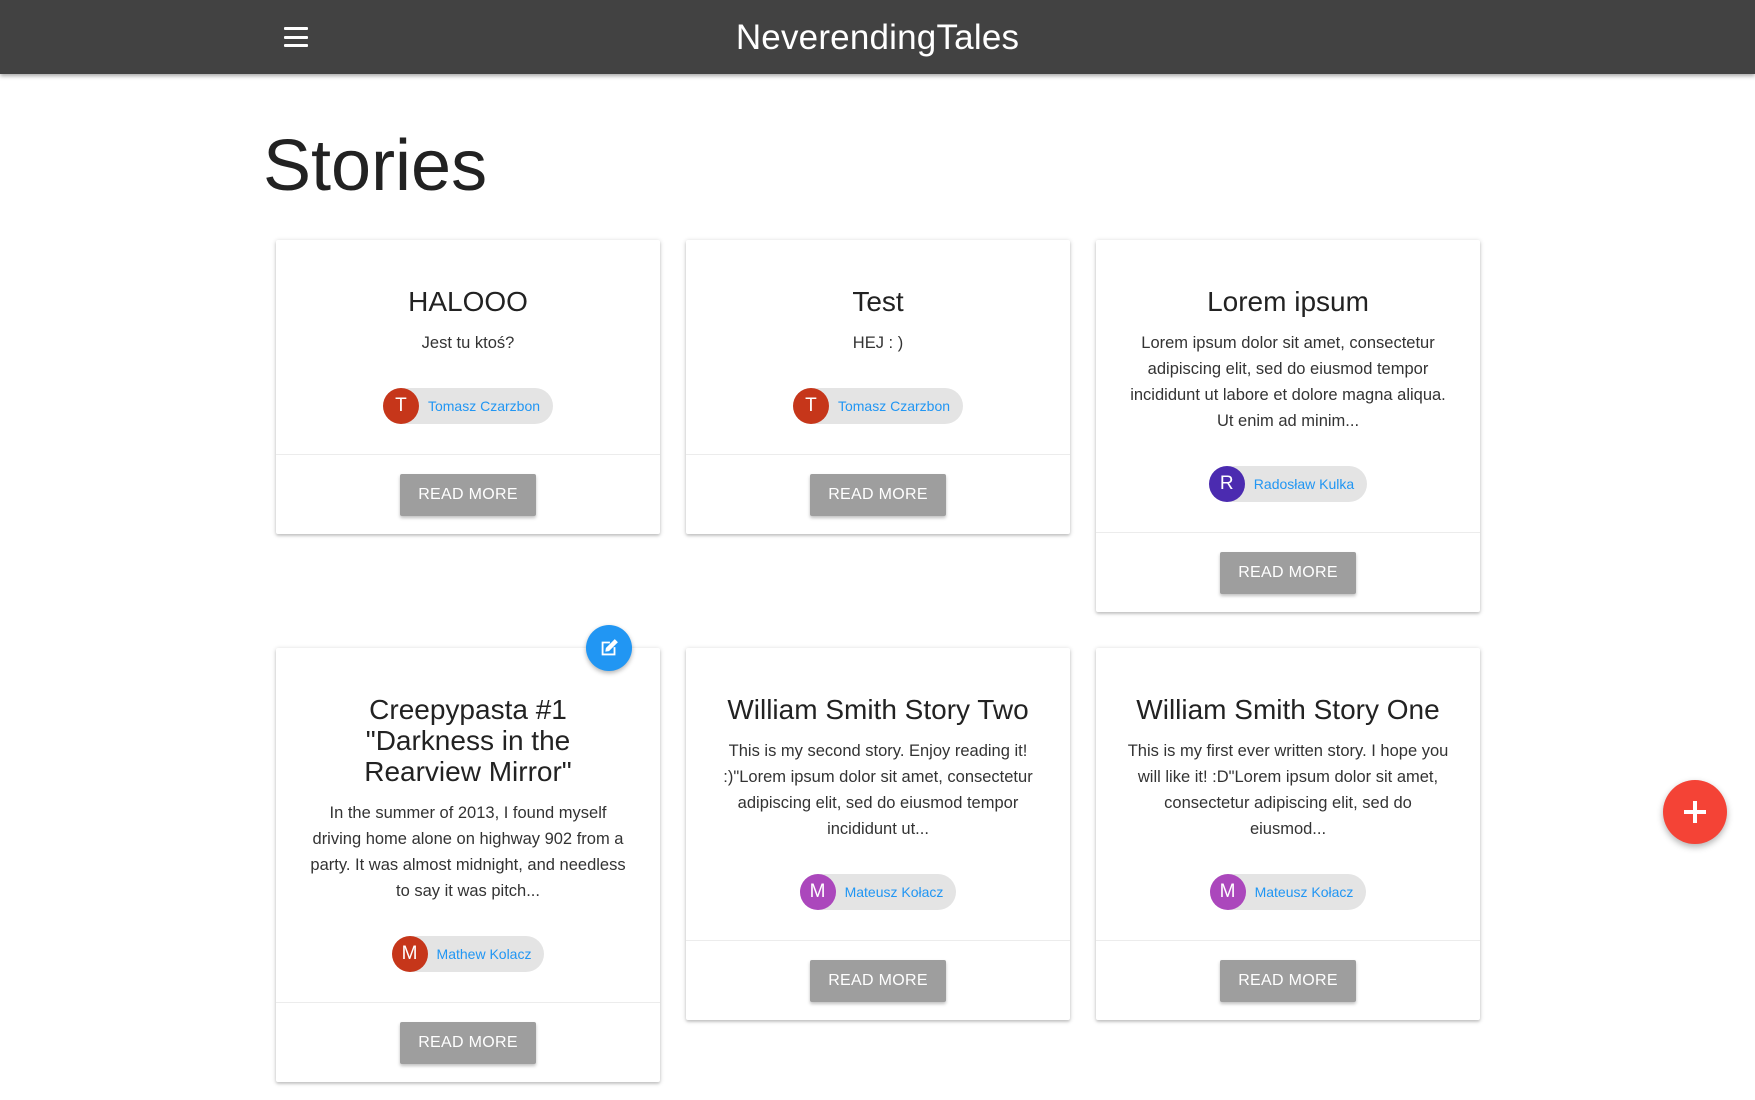  What do you see at coordinates (1304, 484) in the screenshot?
I see `author-name: Radosław Kulka` at bounding box center [1304, 484].